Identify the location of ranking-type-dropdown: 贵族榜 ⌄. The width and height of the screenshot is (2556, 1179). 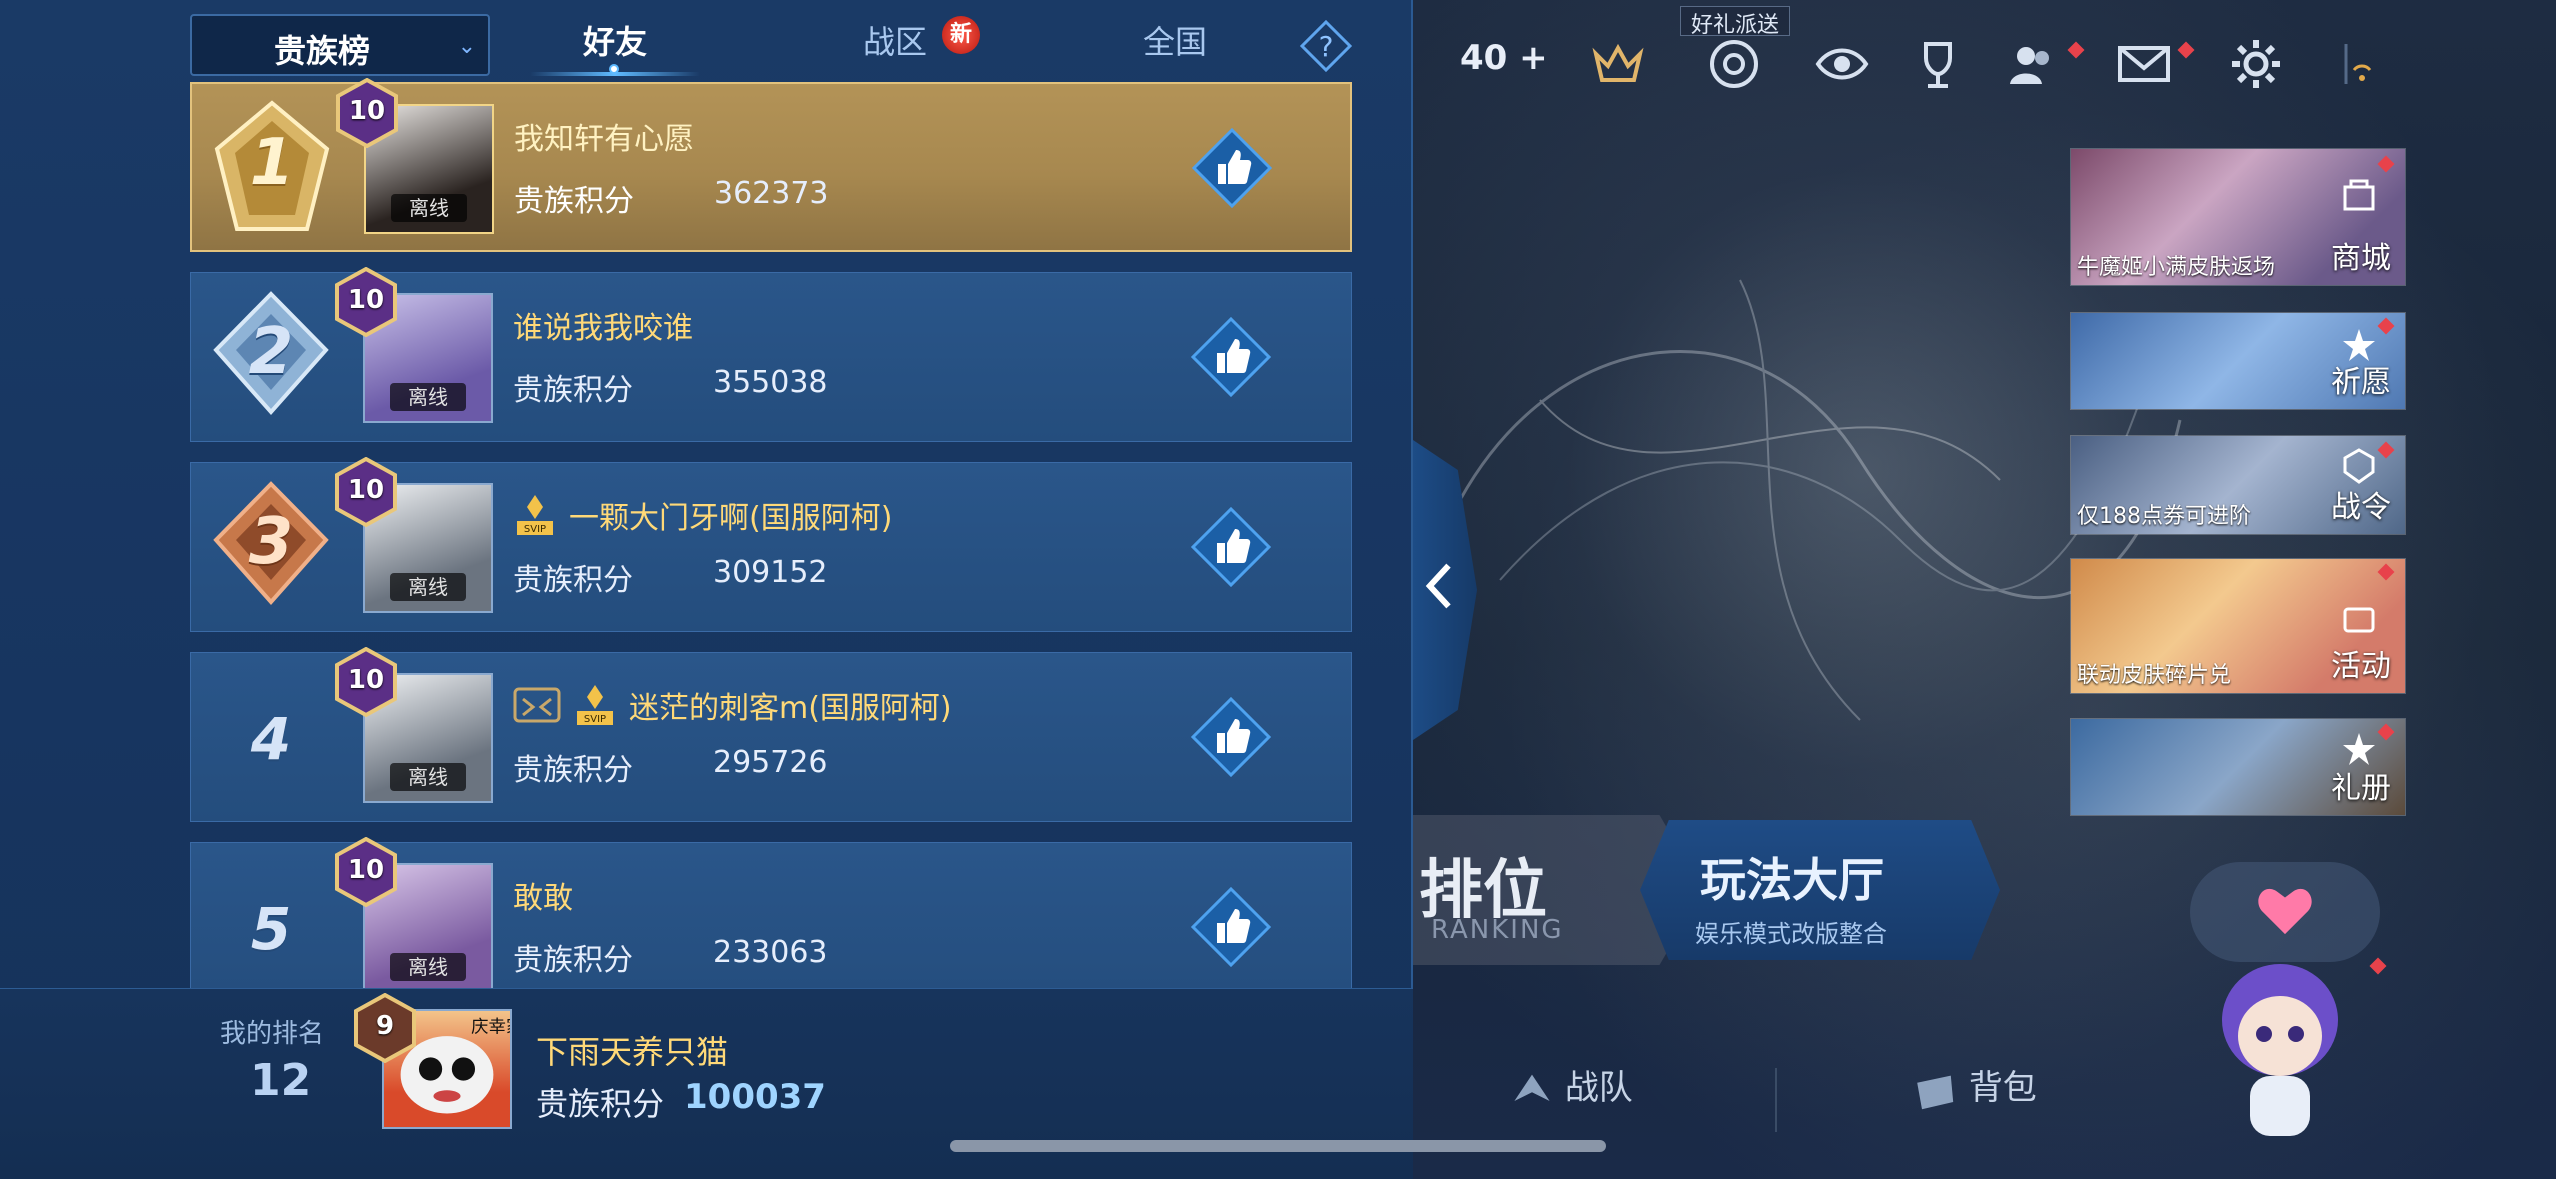
(340, 45).